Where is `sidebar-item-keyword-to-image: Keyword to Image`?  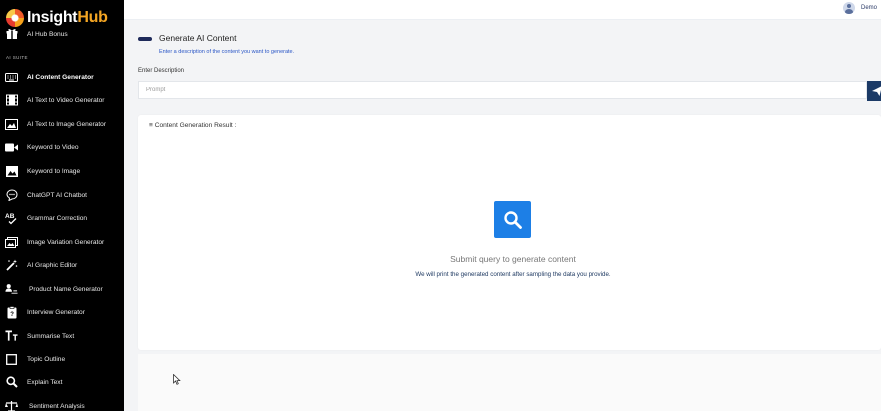 sidebar-item-keyword-to-image: Keyword to Image is located at coordinates (62, 171).